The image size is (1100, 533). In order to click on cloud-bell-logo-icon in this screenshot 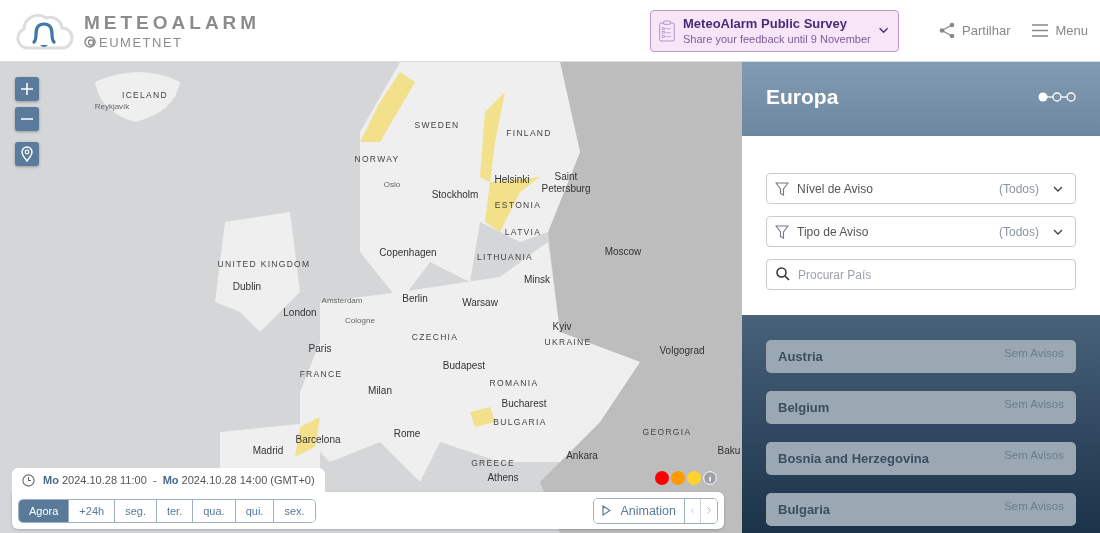, I will do `click(44, 30)`.